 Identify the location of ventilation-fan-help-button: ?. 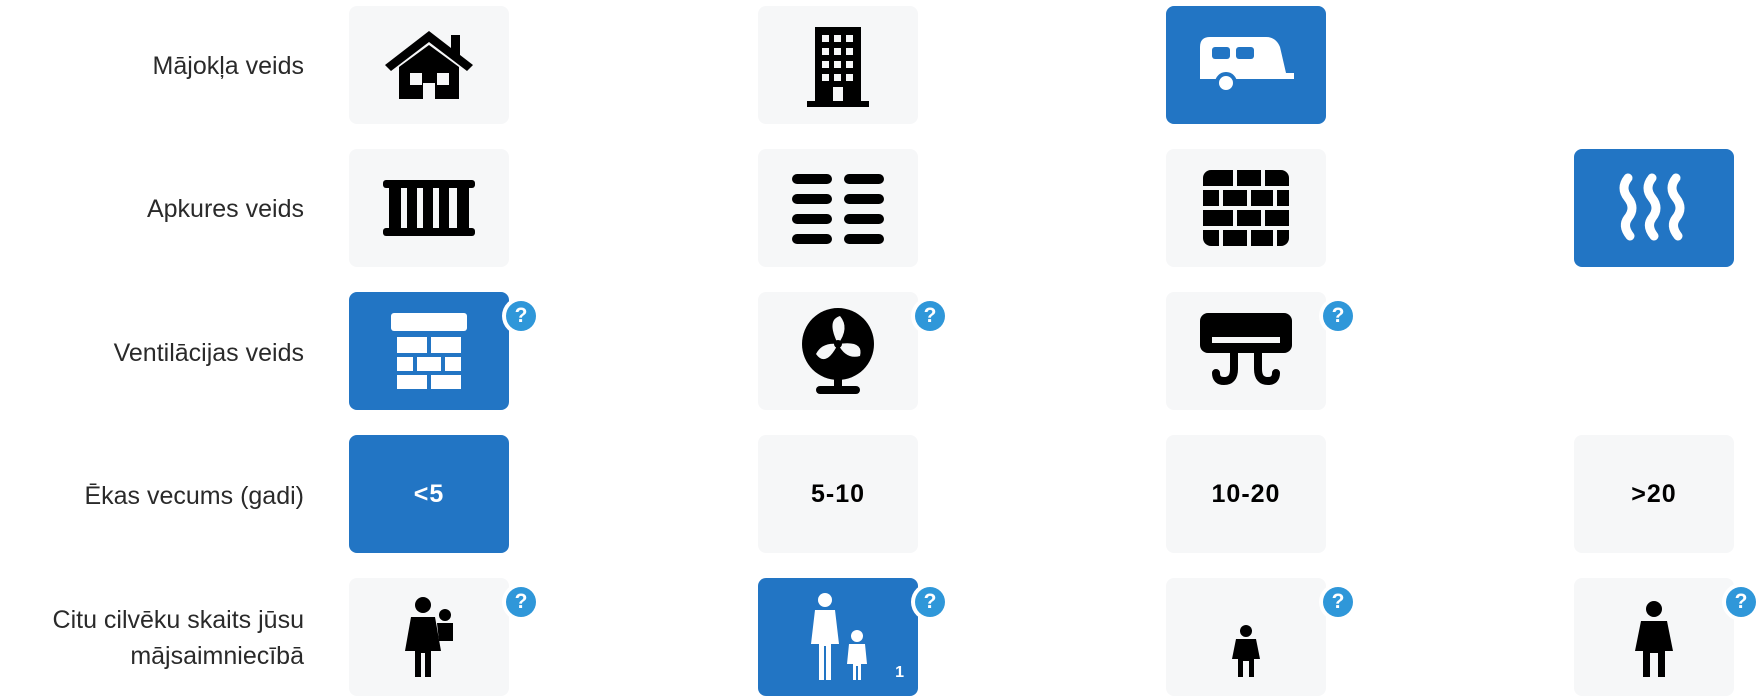
(930, 316).